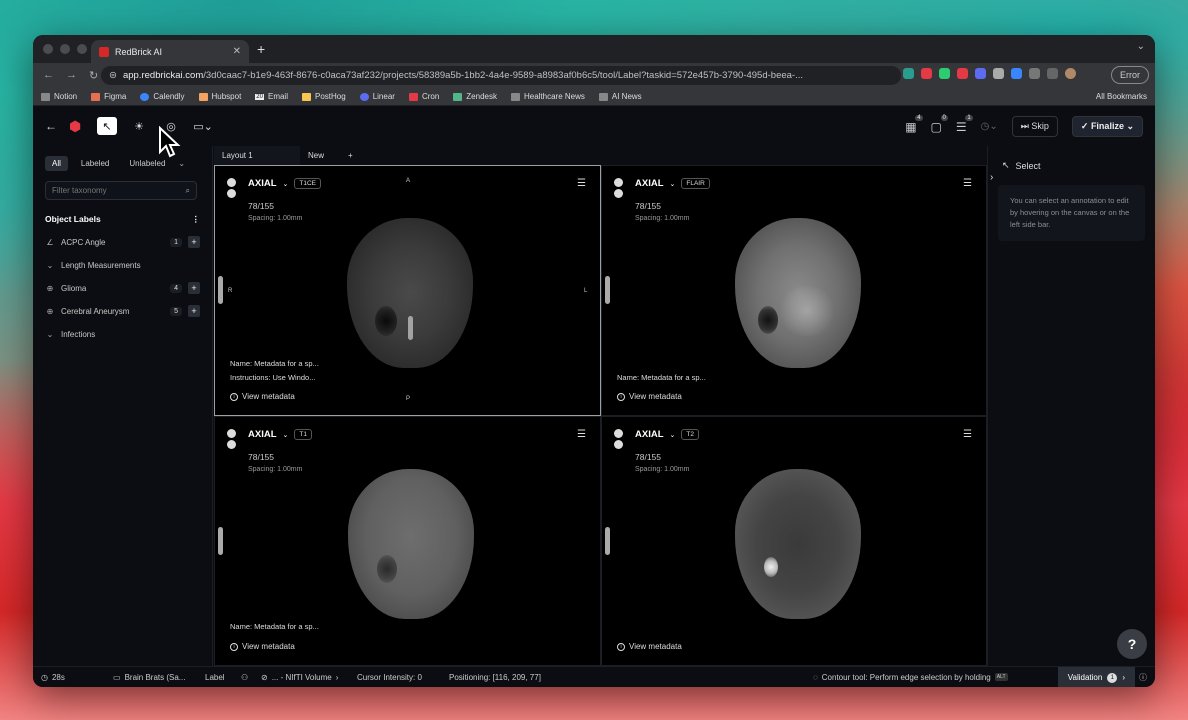 This screenshot has height=720, width=1188. I want to click on filter-labeled: Labeled, so click(95, 163).